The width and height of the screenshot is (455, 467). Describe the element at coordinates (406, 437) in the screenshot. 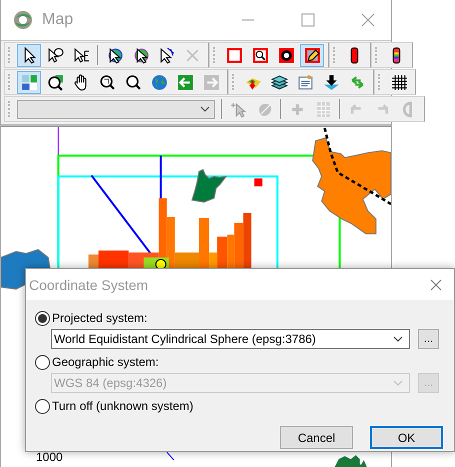

I see `dialog-button: OK` at that location.